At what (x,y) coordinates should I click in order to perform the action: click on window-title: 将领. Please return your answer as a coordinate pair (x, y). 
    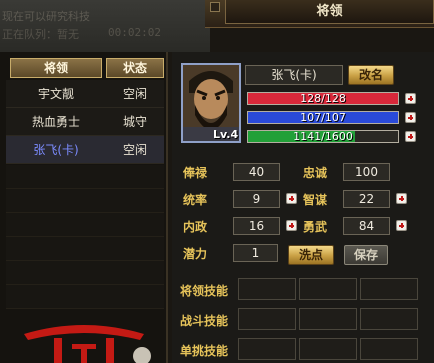
    Looking at the image, I should click on (329, 12).